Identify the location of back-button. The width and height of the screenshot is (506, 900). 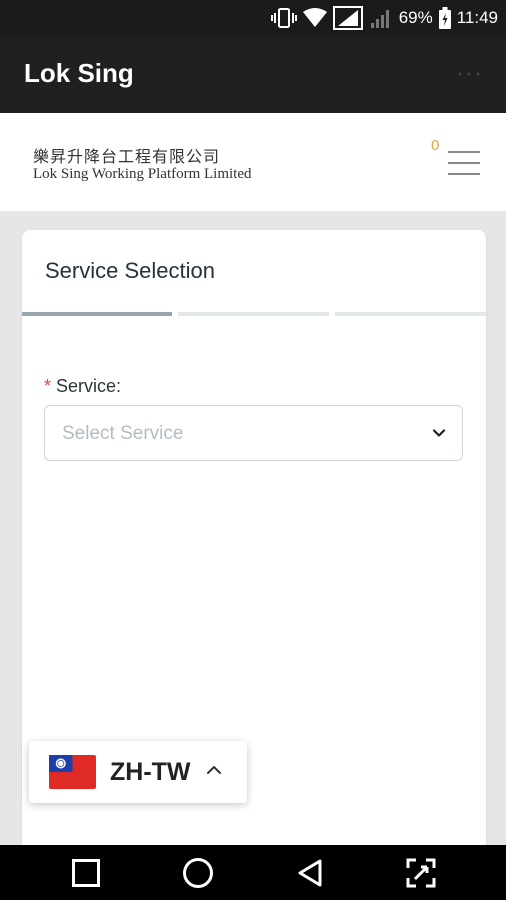
(310, 872).